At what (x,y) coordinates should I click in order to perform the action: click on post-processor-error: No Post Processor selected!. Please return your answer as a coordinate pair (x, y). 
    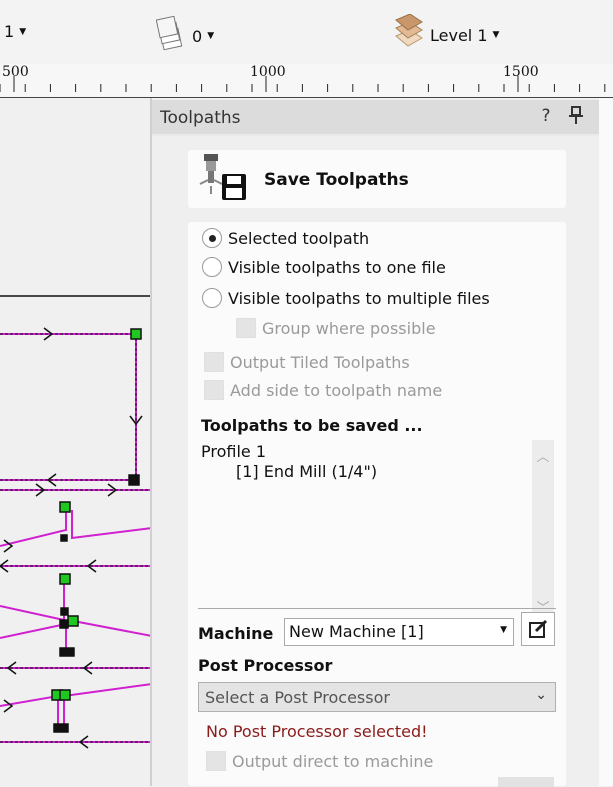
    Looking at the image, I should click on (317, 731).